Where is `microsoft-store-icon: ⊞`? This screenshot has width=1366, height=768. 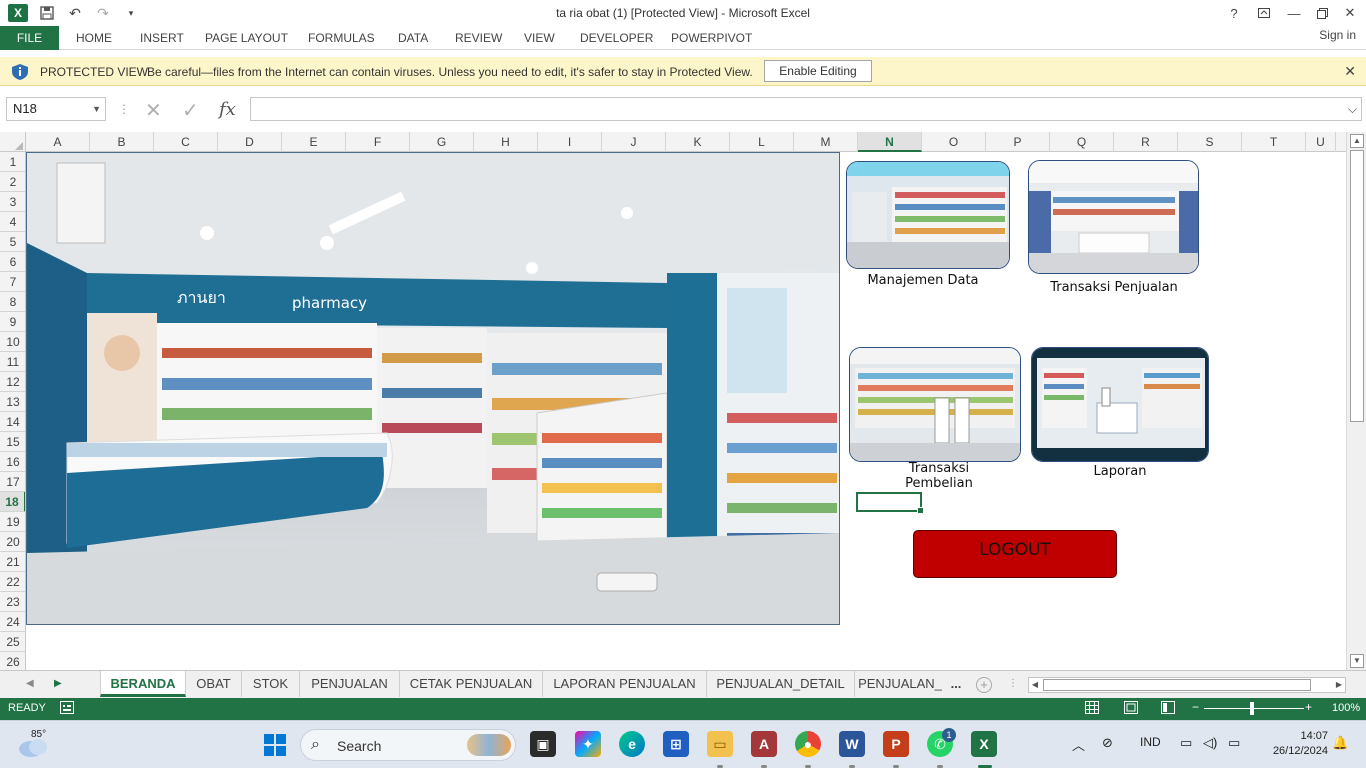
microsoft-store-icon: ⊞ is located at coordinates (676, 744).